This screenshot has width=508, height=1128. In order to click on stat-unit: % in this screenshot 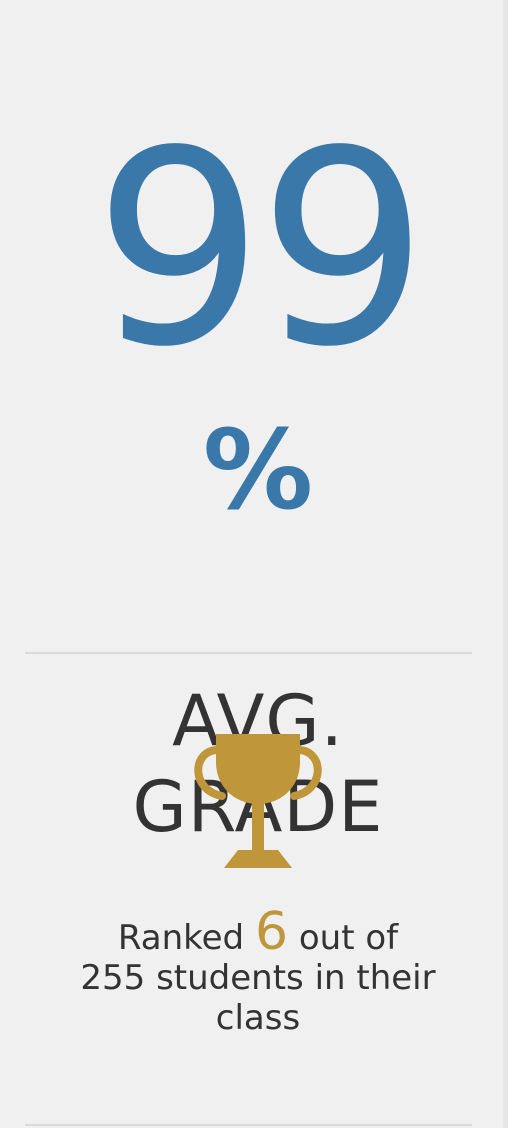, I will do `click(258, 470)`.